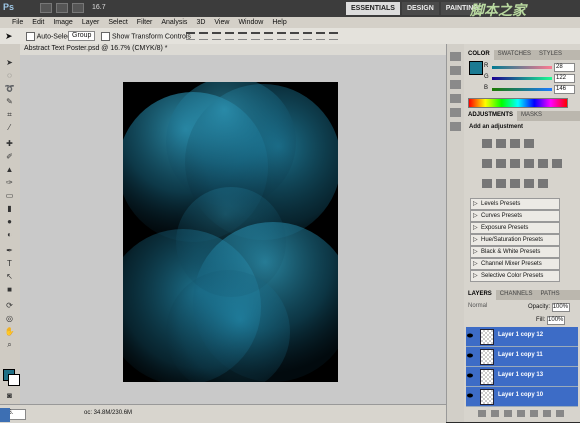  Describe the element at coordinates (9, 318) in the screenshot. I see `3d-camera-tool-icon: ◎` at that location.